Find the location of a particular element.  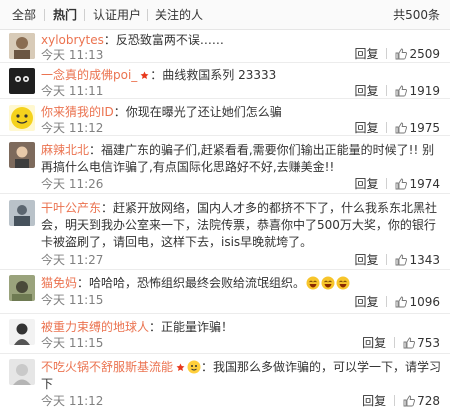

like-button: 1974 is located at coordinates (417, 184).